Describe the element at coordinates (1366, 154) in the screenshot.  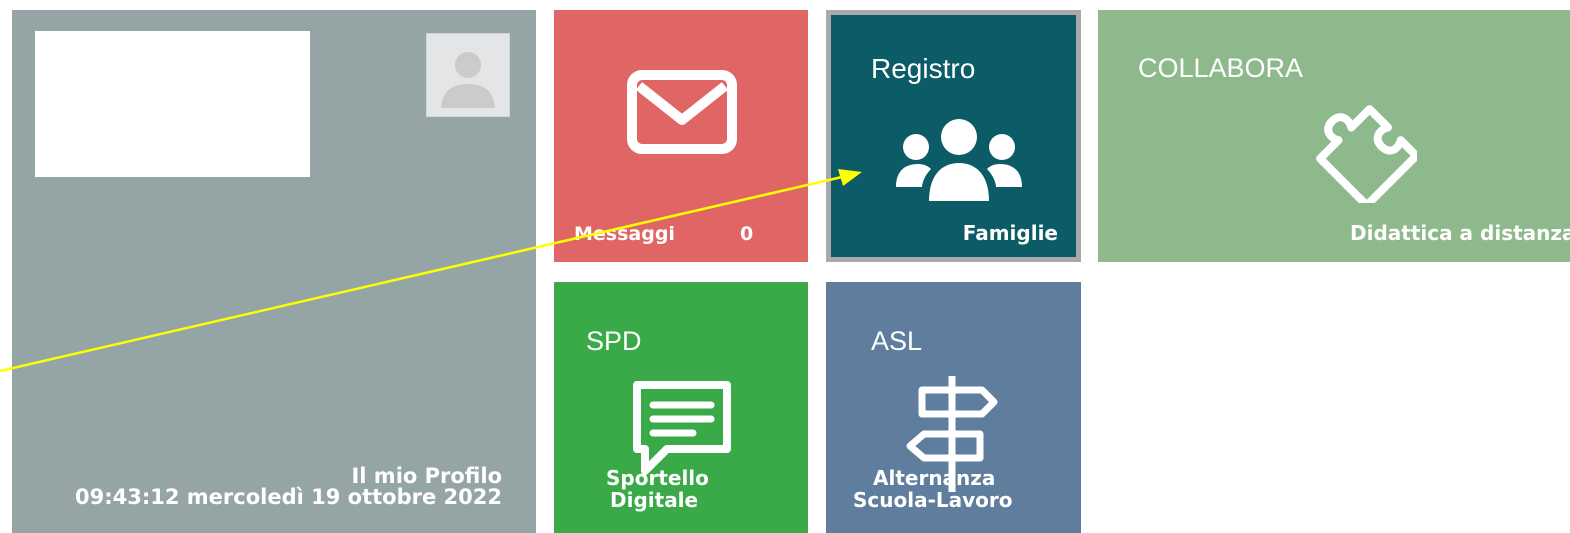
I see `puzzle-piece-icon` at that location.